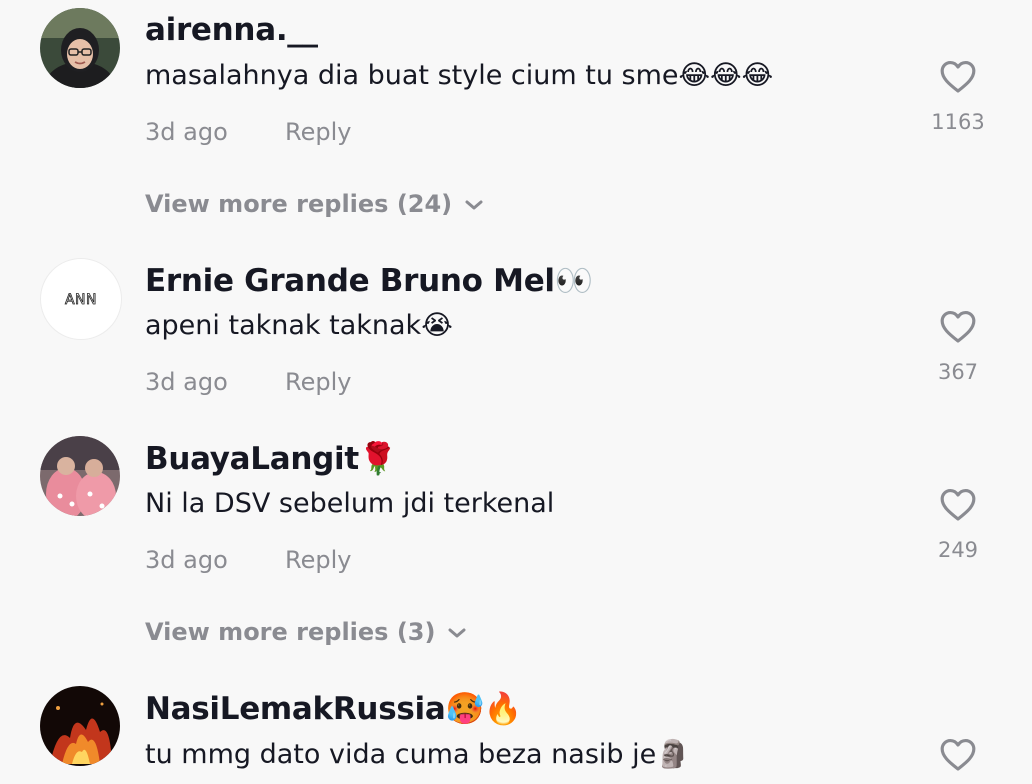 The width and height of the screenshot is (1032, 784). Describe the element at coordinates (958, 346) in the screenshot. I see `like-button: 367` at that location.